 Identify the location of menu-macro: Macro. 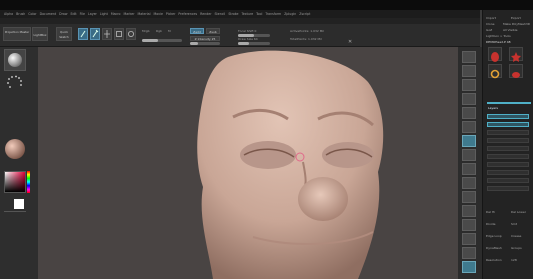
(116, 14).